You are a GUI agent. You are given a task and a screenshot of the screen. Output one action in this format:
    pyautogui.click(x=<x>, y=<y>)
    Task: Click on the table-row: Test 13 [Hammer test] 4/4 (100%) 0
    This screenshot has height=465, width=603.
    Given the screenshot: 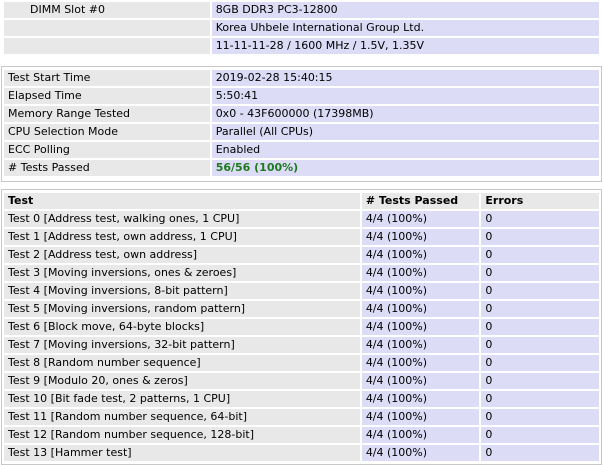 What is the action you would take?
    pyautogui.click(x=301, y=453)
    